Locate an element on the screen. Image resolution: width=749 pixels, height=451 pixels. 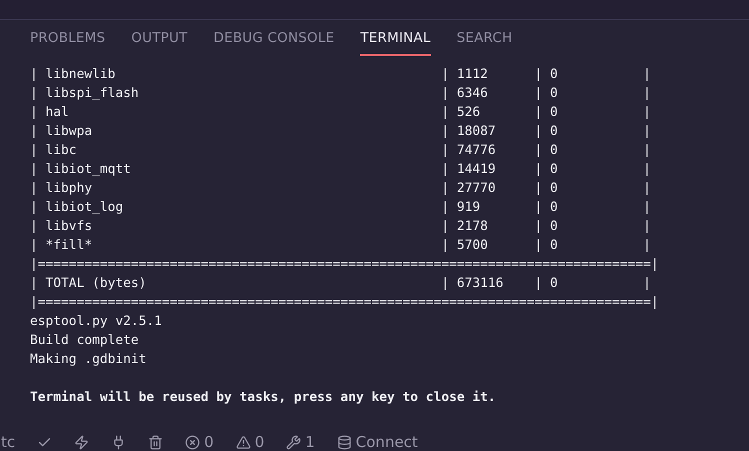
terminal-line: | libiot_log | 919 | 0 | is located at coordinates (340, 208).